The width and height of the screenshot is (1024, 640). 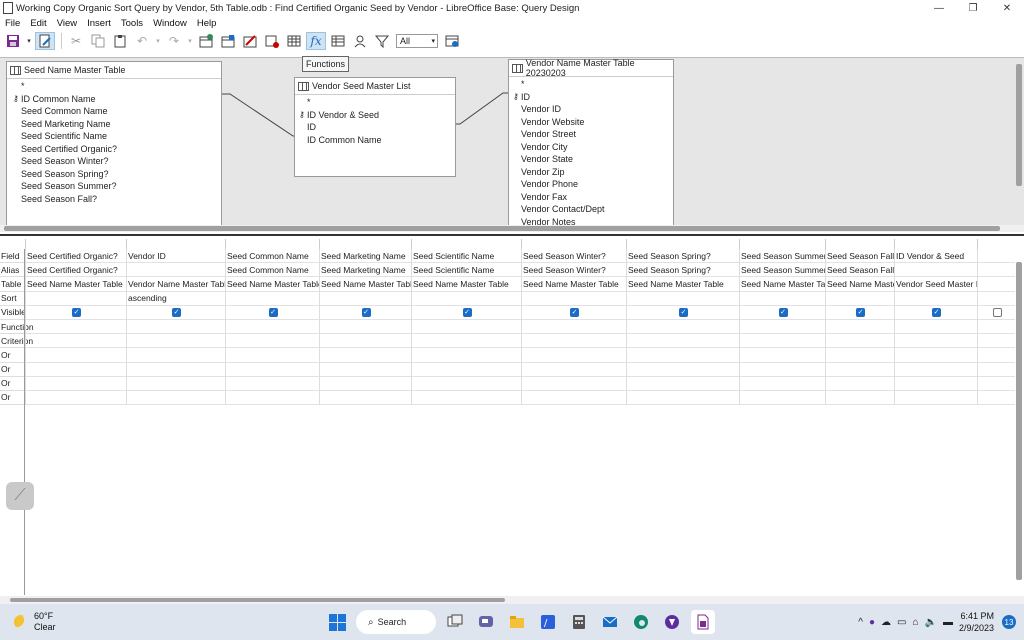 What do you see at coordinates (67, 23) in the screenshot?
I see `menu-view: View` at bounding box center [67, 23].